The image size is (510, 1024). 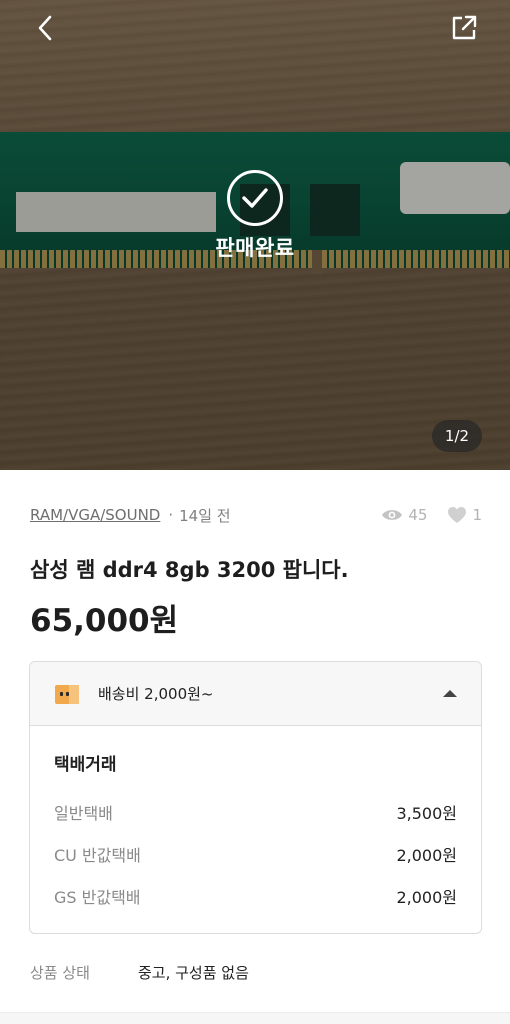 I want to click on box-icon, so click(x=67, y=694).